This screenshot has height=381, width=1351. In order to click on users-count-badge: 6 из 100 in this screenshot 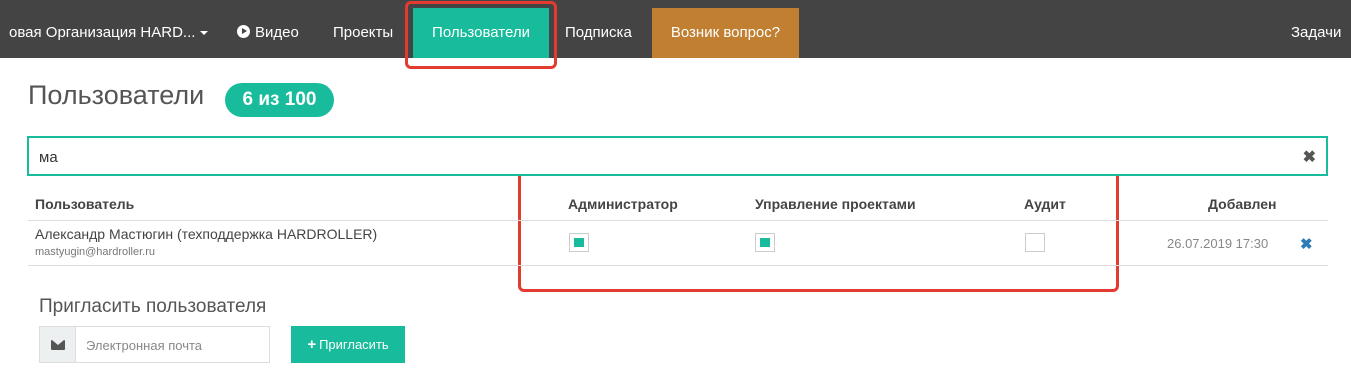, I will do `click(279, 100)`.